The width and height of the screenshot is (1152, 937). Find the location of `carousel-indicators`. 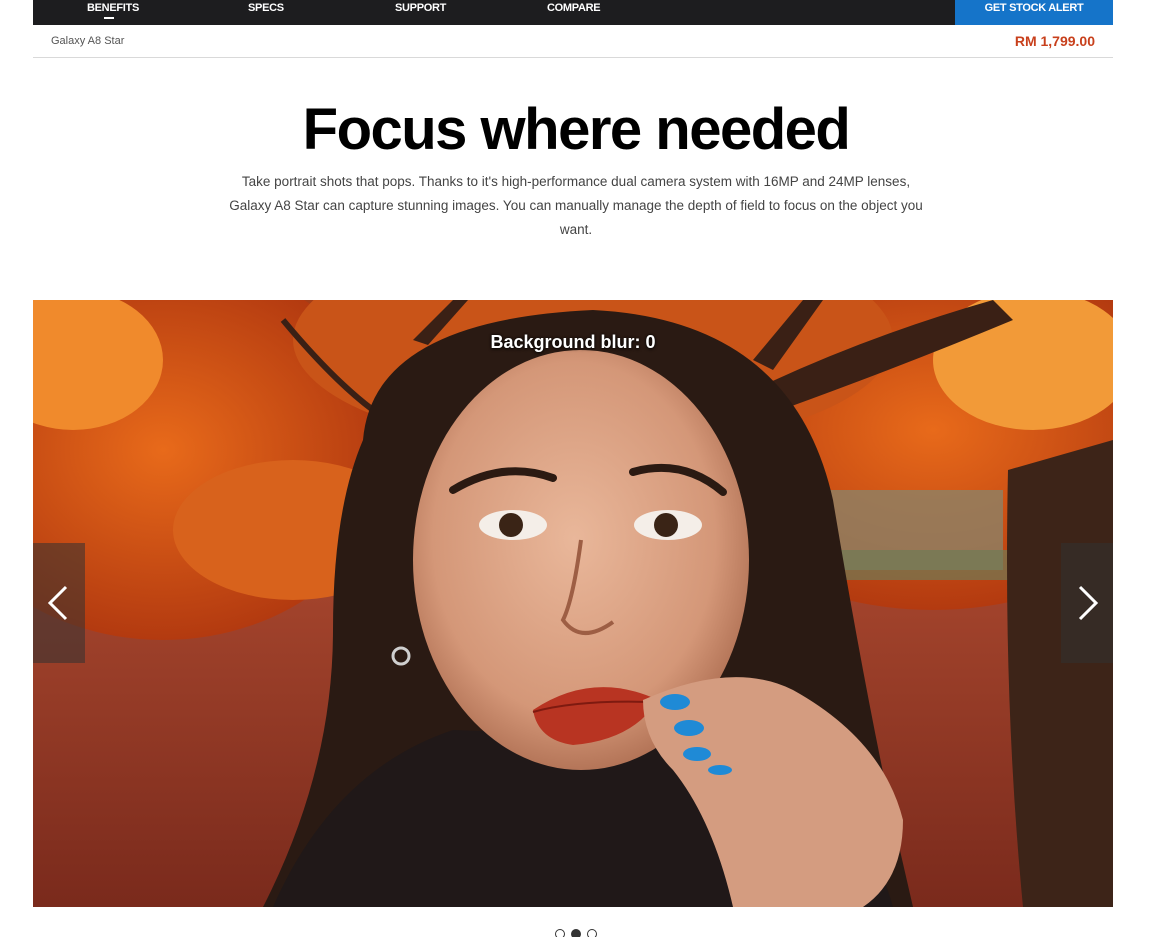

carousel-indicators is located at coordinates (576, 933).